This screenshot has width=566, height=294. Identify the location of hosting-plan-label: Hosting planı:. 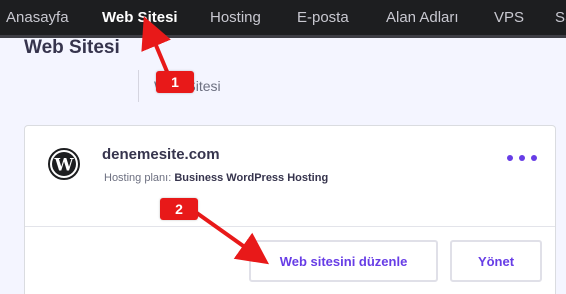
(138, 178).